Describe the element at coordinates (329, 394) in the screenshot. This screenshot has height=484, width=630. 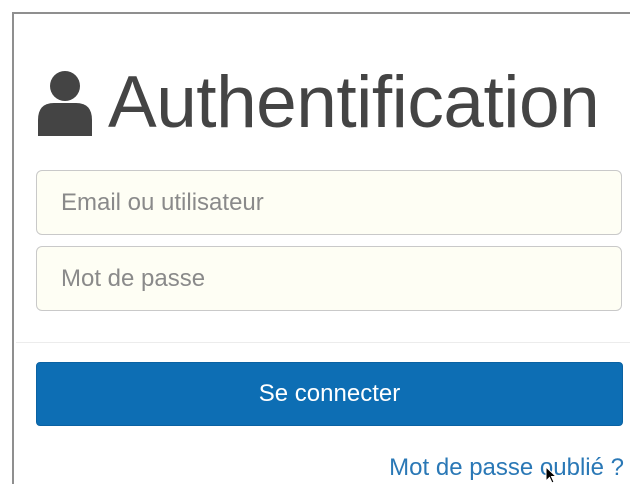
I see `login-button: Se connecter` at that location.